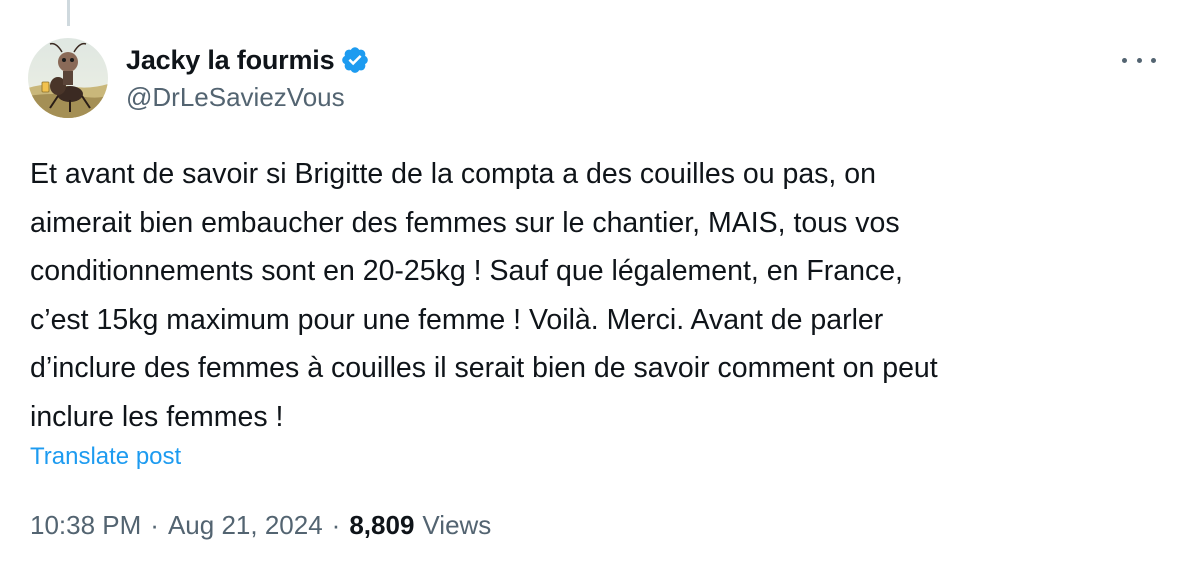 The width and height of the screenshot is (1182, 574). I want to click on post-metadata: 10:38 PM · Aug 21, 2024 · 8,809 Views, so click(260, 525).